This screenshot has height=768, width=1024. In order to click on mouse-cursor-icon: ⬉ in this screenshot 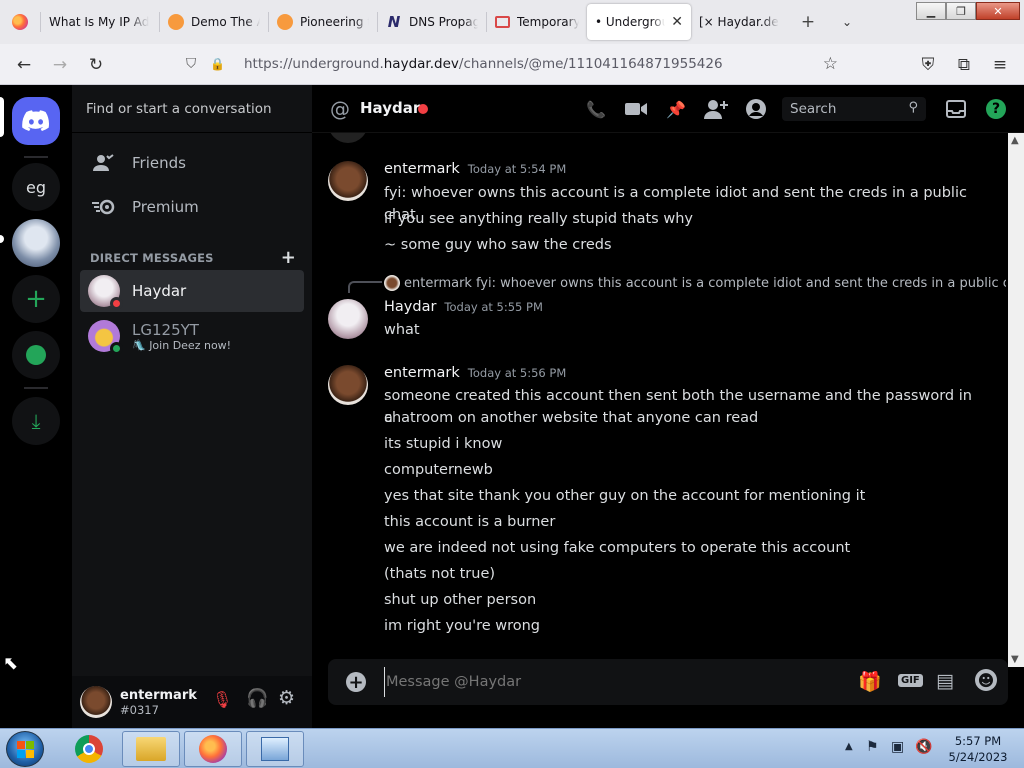, I will do `click(11, 663)`.